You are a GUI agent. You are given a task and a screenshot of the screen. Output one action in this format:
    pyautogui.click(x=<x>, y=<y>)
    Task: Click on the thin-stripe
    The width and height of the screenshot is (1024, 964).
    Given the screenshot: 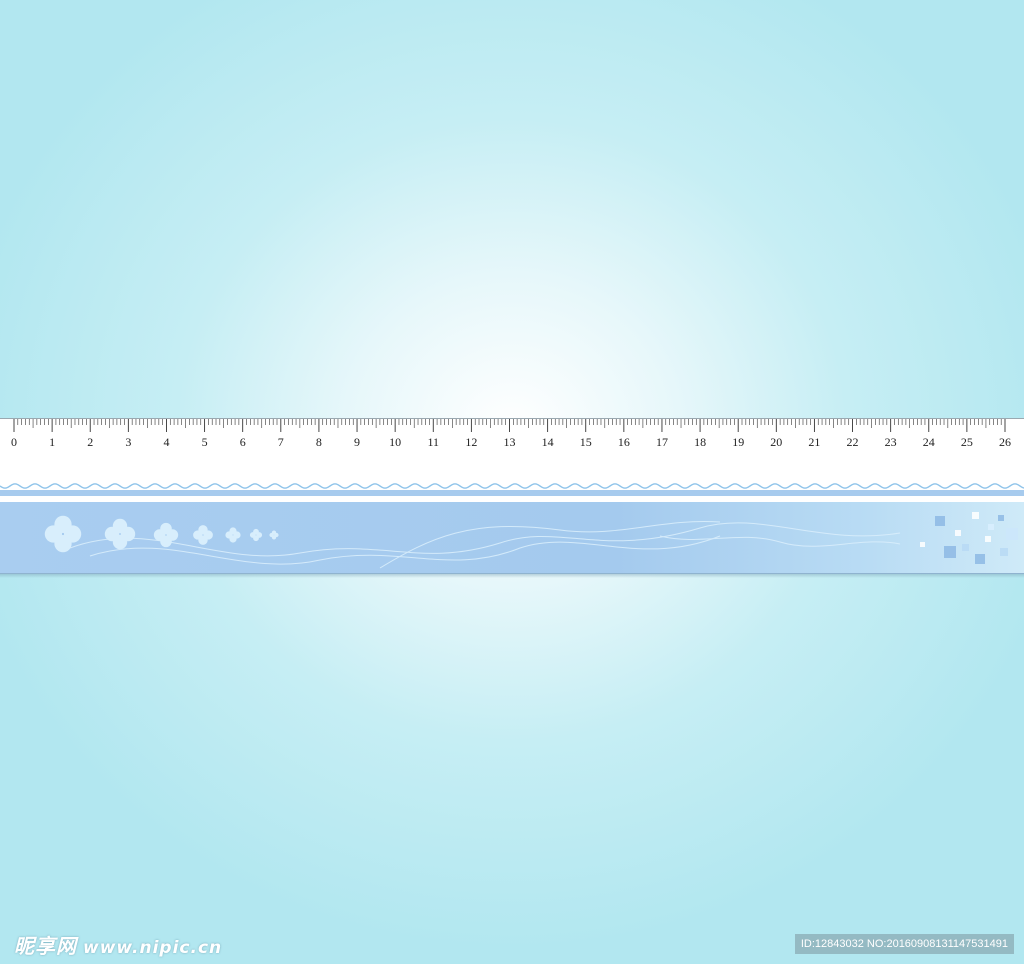 What is the action you would take?
    pyautogui.click(x=512, y=493)
    